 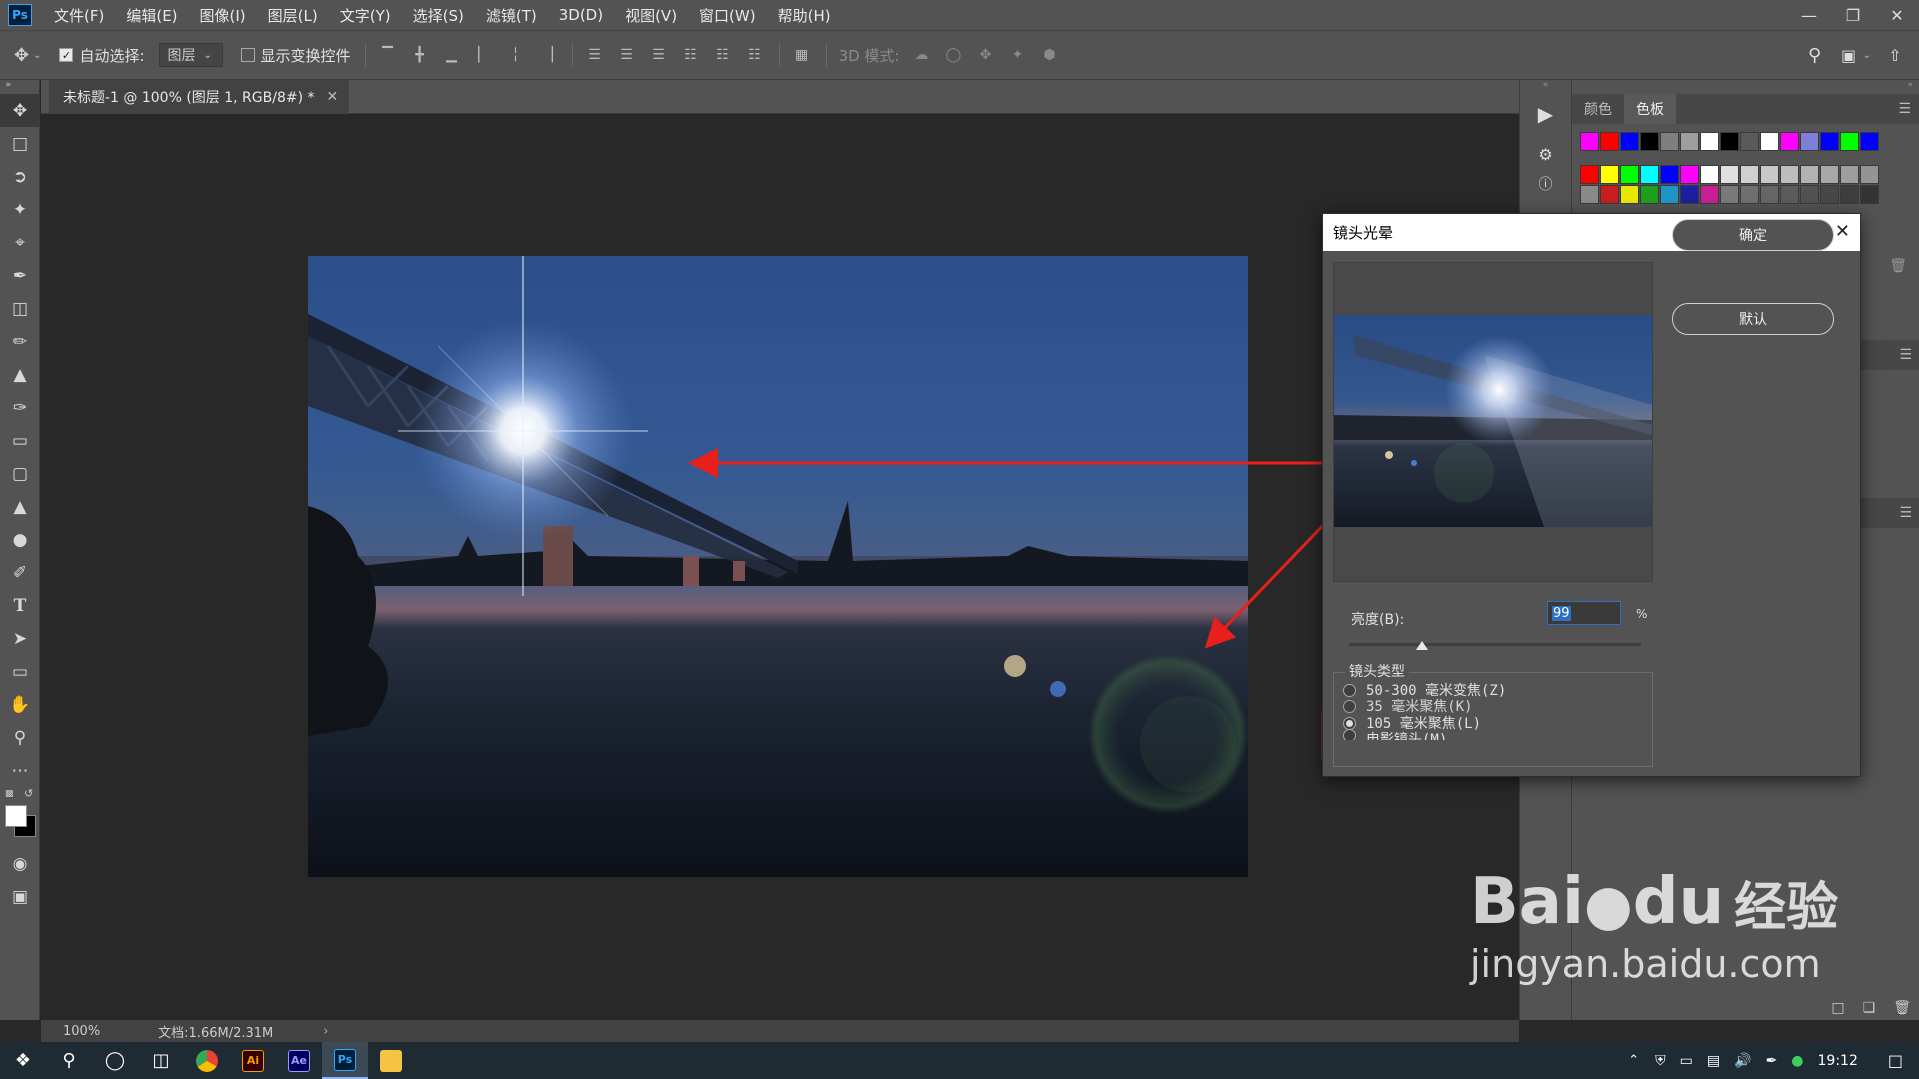 I want to click on baidu-watermark: Bai ● du 经验 jingyan.baidu.com, so click(x=1654, y=928).